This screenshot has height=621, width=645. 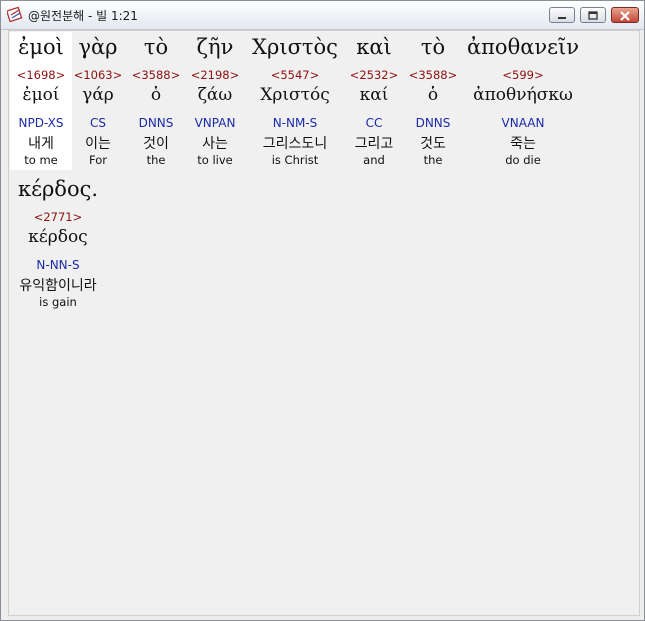 I want to click on greek-word: γὰρ, so click(x=98, y=47).